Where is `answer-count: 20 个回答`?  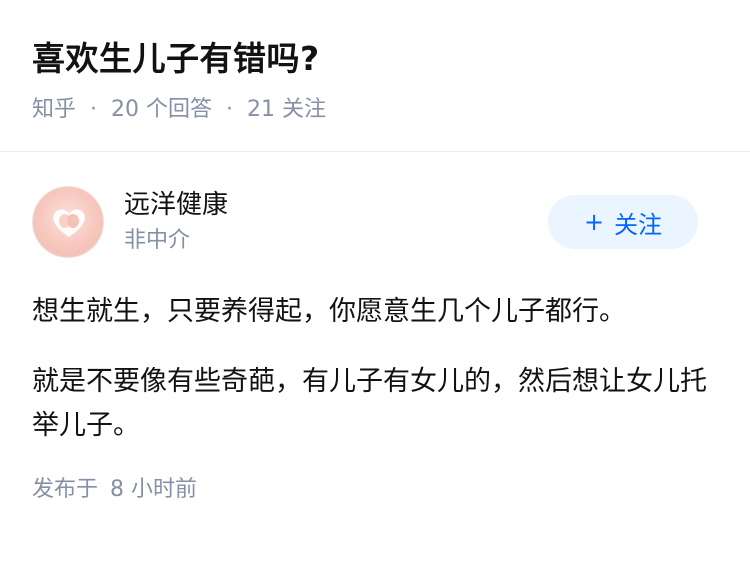 answer-count: 20 个回答 is located at coordinates (161, 110).